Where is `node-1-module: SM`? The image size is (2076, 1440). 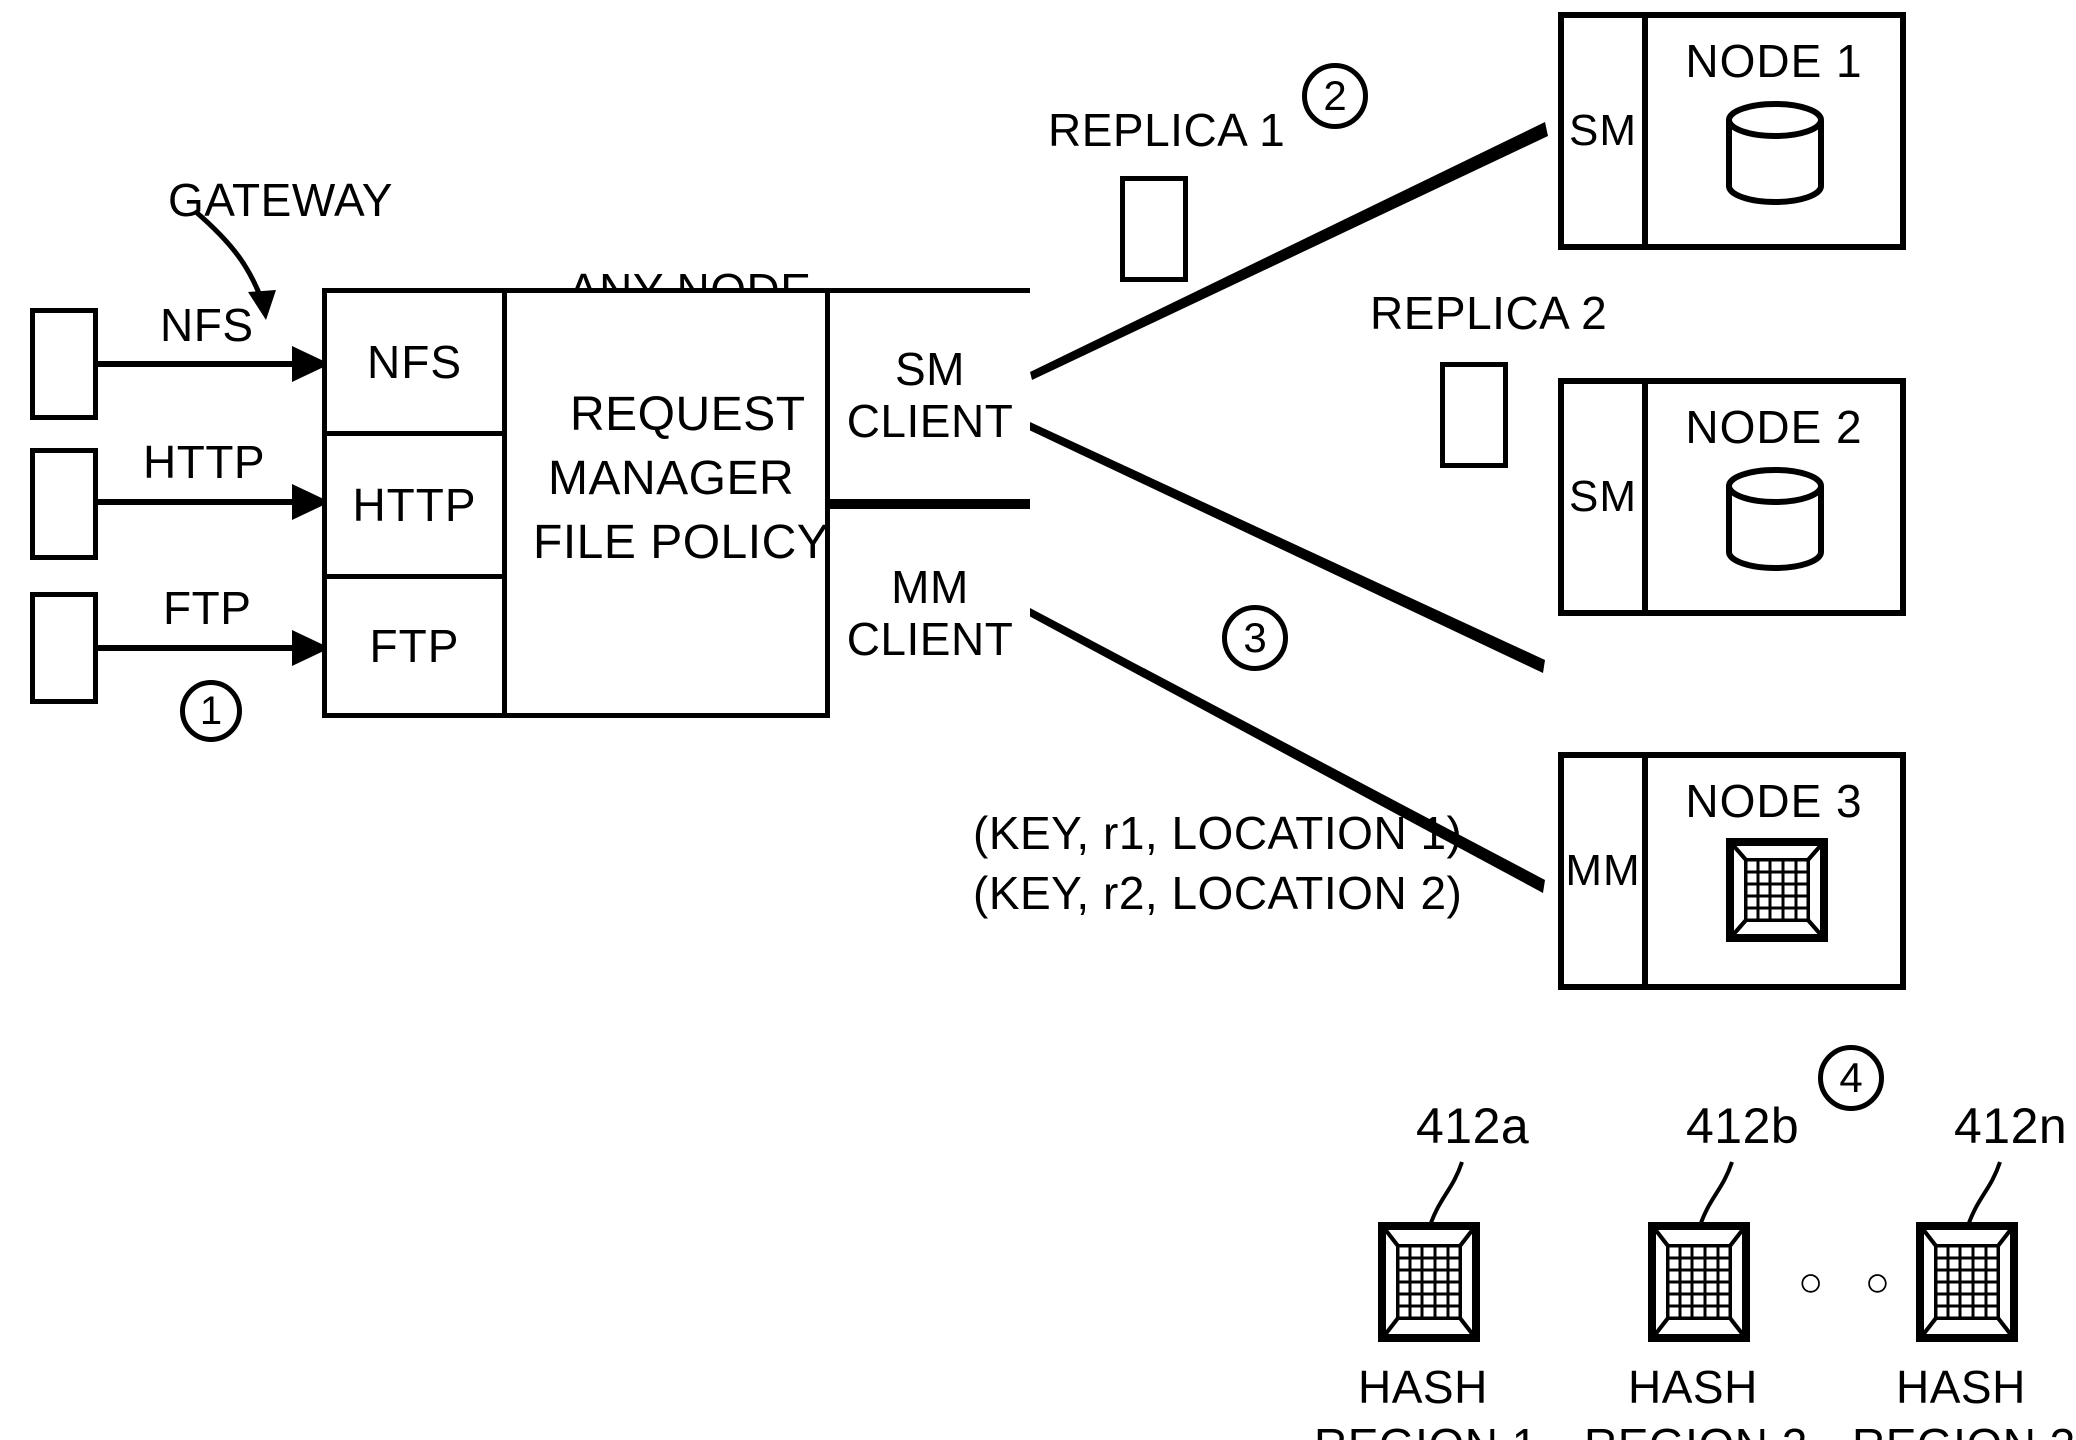
node-1-module: SM is located at coordinates (1606, 131).